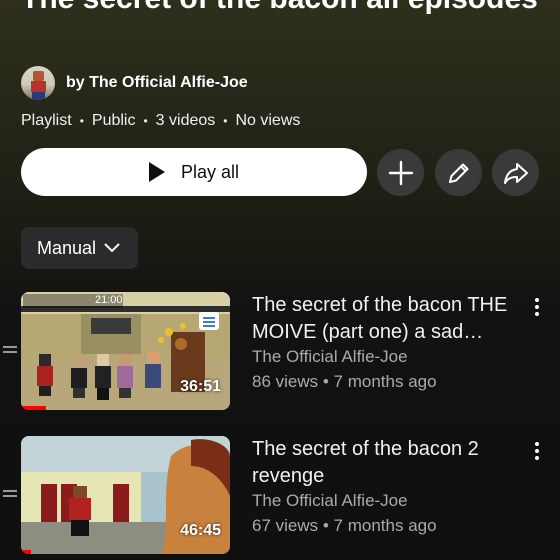 Image resolution: width=560 pixels, height=560 pixels. I want to click on share-button, so click(515, 172).